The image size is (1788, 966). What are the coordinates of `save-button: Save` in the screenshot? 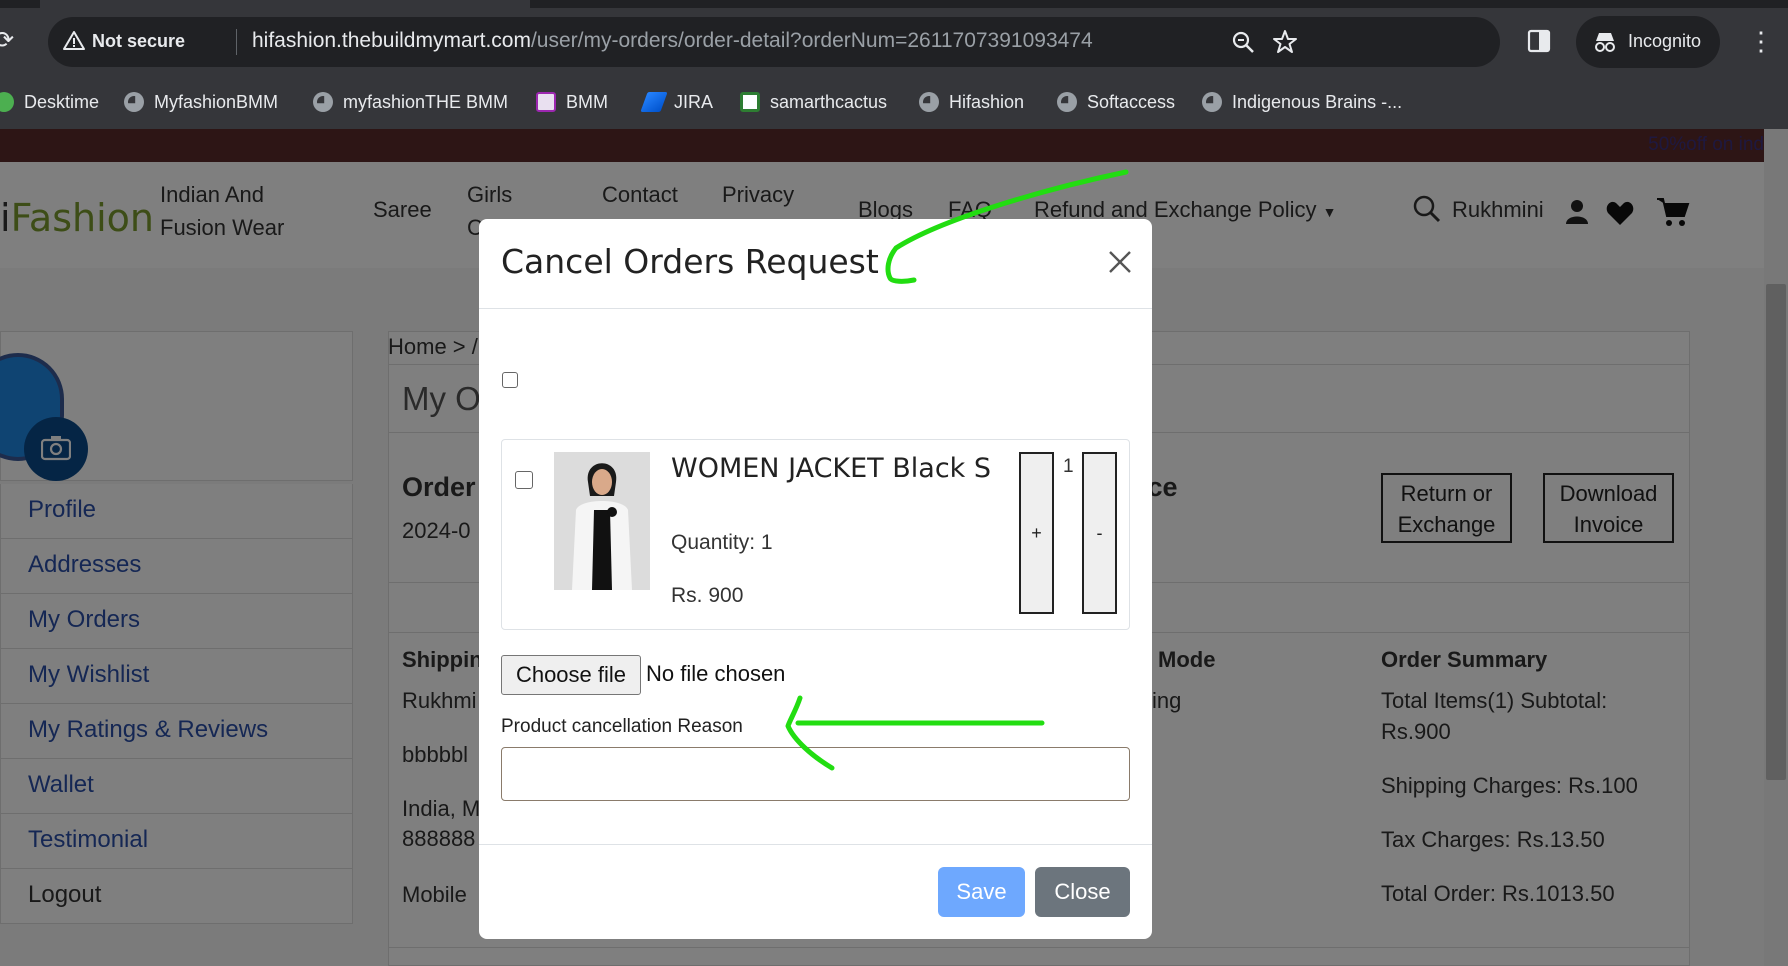 It's located at (981, 892).